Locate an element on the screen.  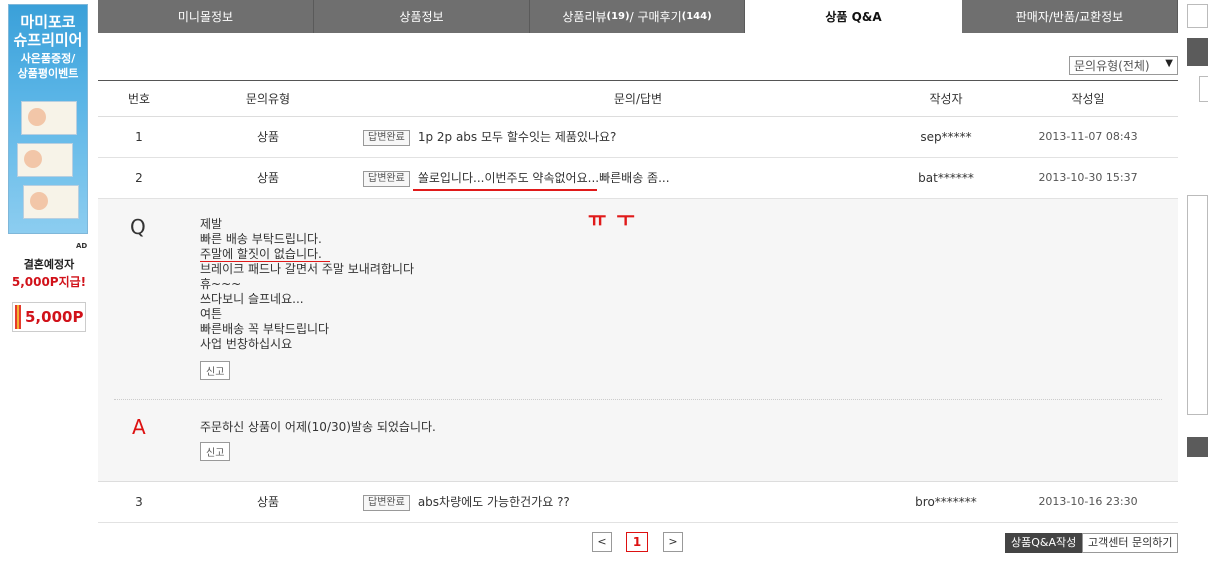
tab-minimall-info: 미니몰정보 is located at coordinates (206, 16).